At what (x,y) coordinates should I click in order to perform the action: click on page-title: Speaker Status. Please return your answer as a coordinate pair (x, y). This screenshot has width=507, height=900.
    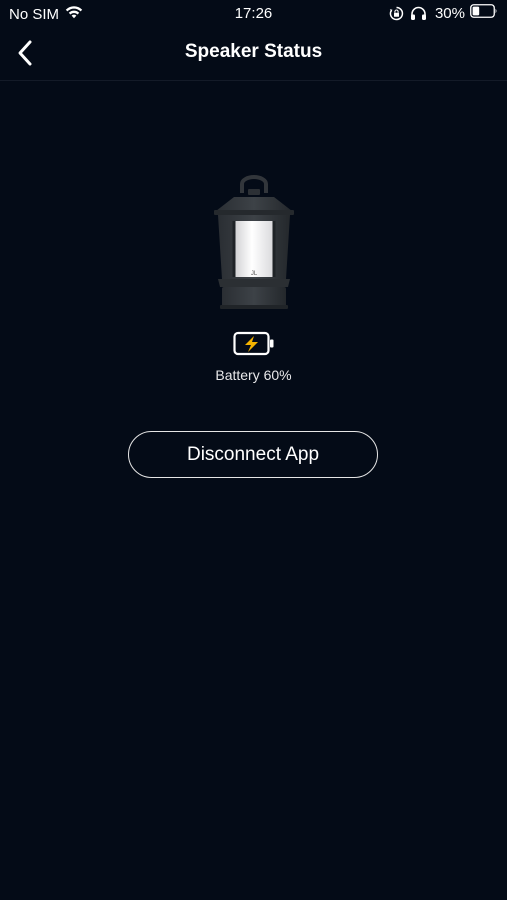
    Looking at the image, I should click on (253, 51).